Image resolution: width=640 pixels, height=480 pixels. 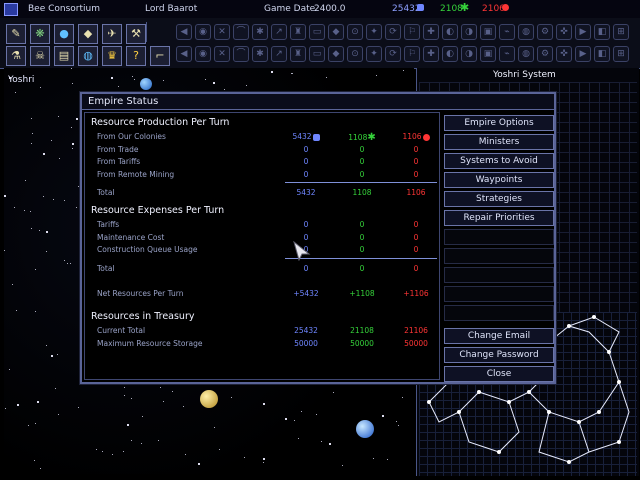 I want to click on row-label: From Trade, so click(x=118, y=149).